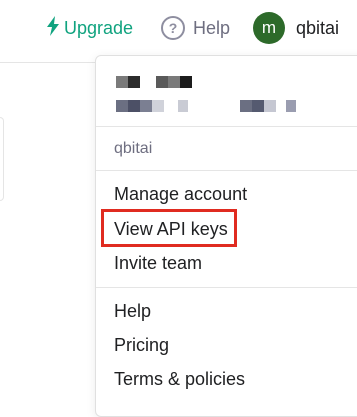 Image resolution: width=357 pixels, height=417 pixels. I want to click on help-item: Help, so click(132, 311).